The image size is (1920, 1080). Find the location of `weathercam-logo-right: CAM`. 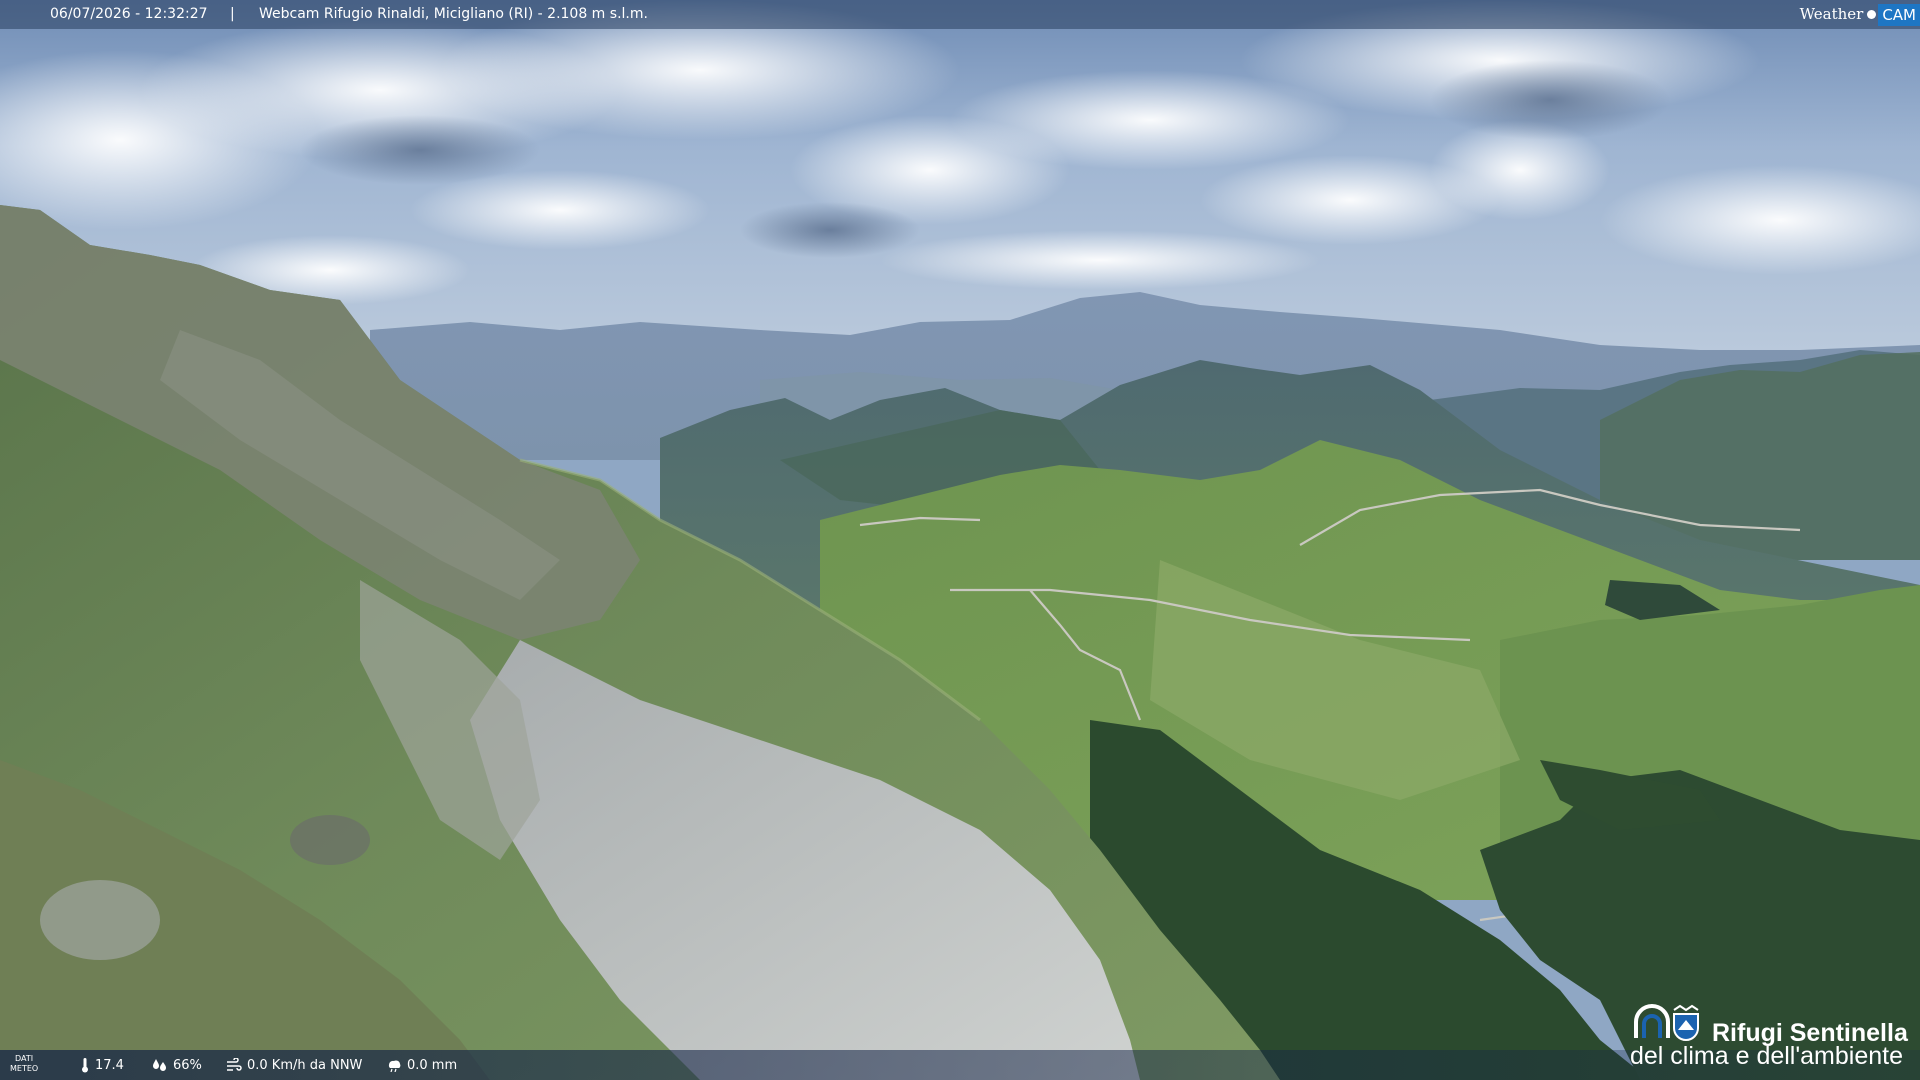

weathercam-logo-right: CAM is located at coordinates (1899, 14).